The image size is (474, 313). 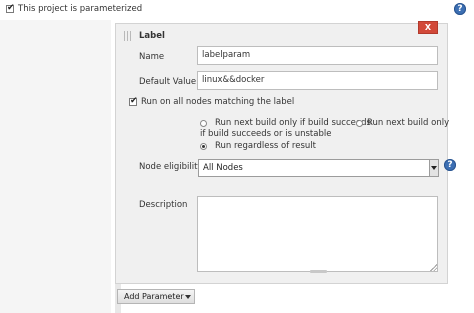 What do you see at coordinates (168, 82) in the screenshot?
I see `default-value-label: Default Value` at bounding box center [168, 82].